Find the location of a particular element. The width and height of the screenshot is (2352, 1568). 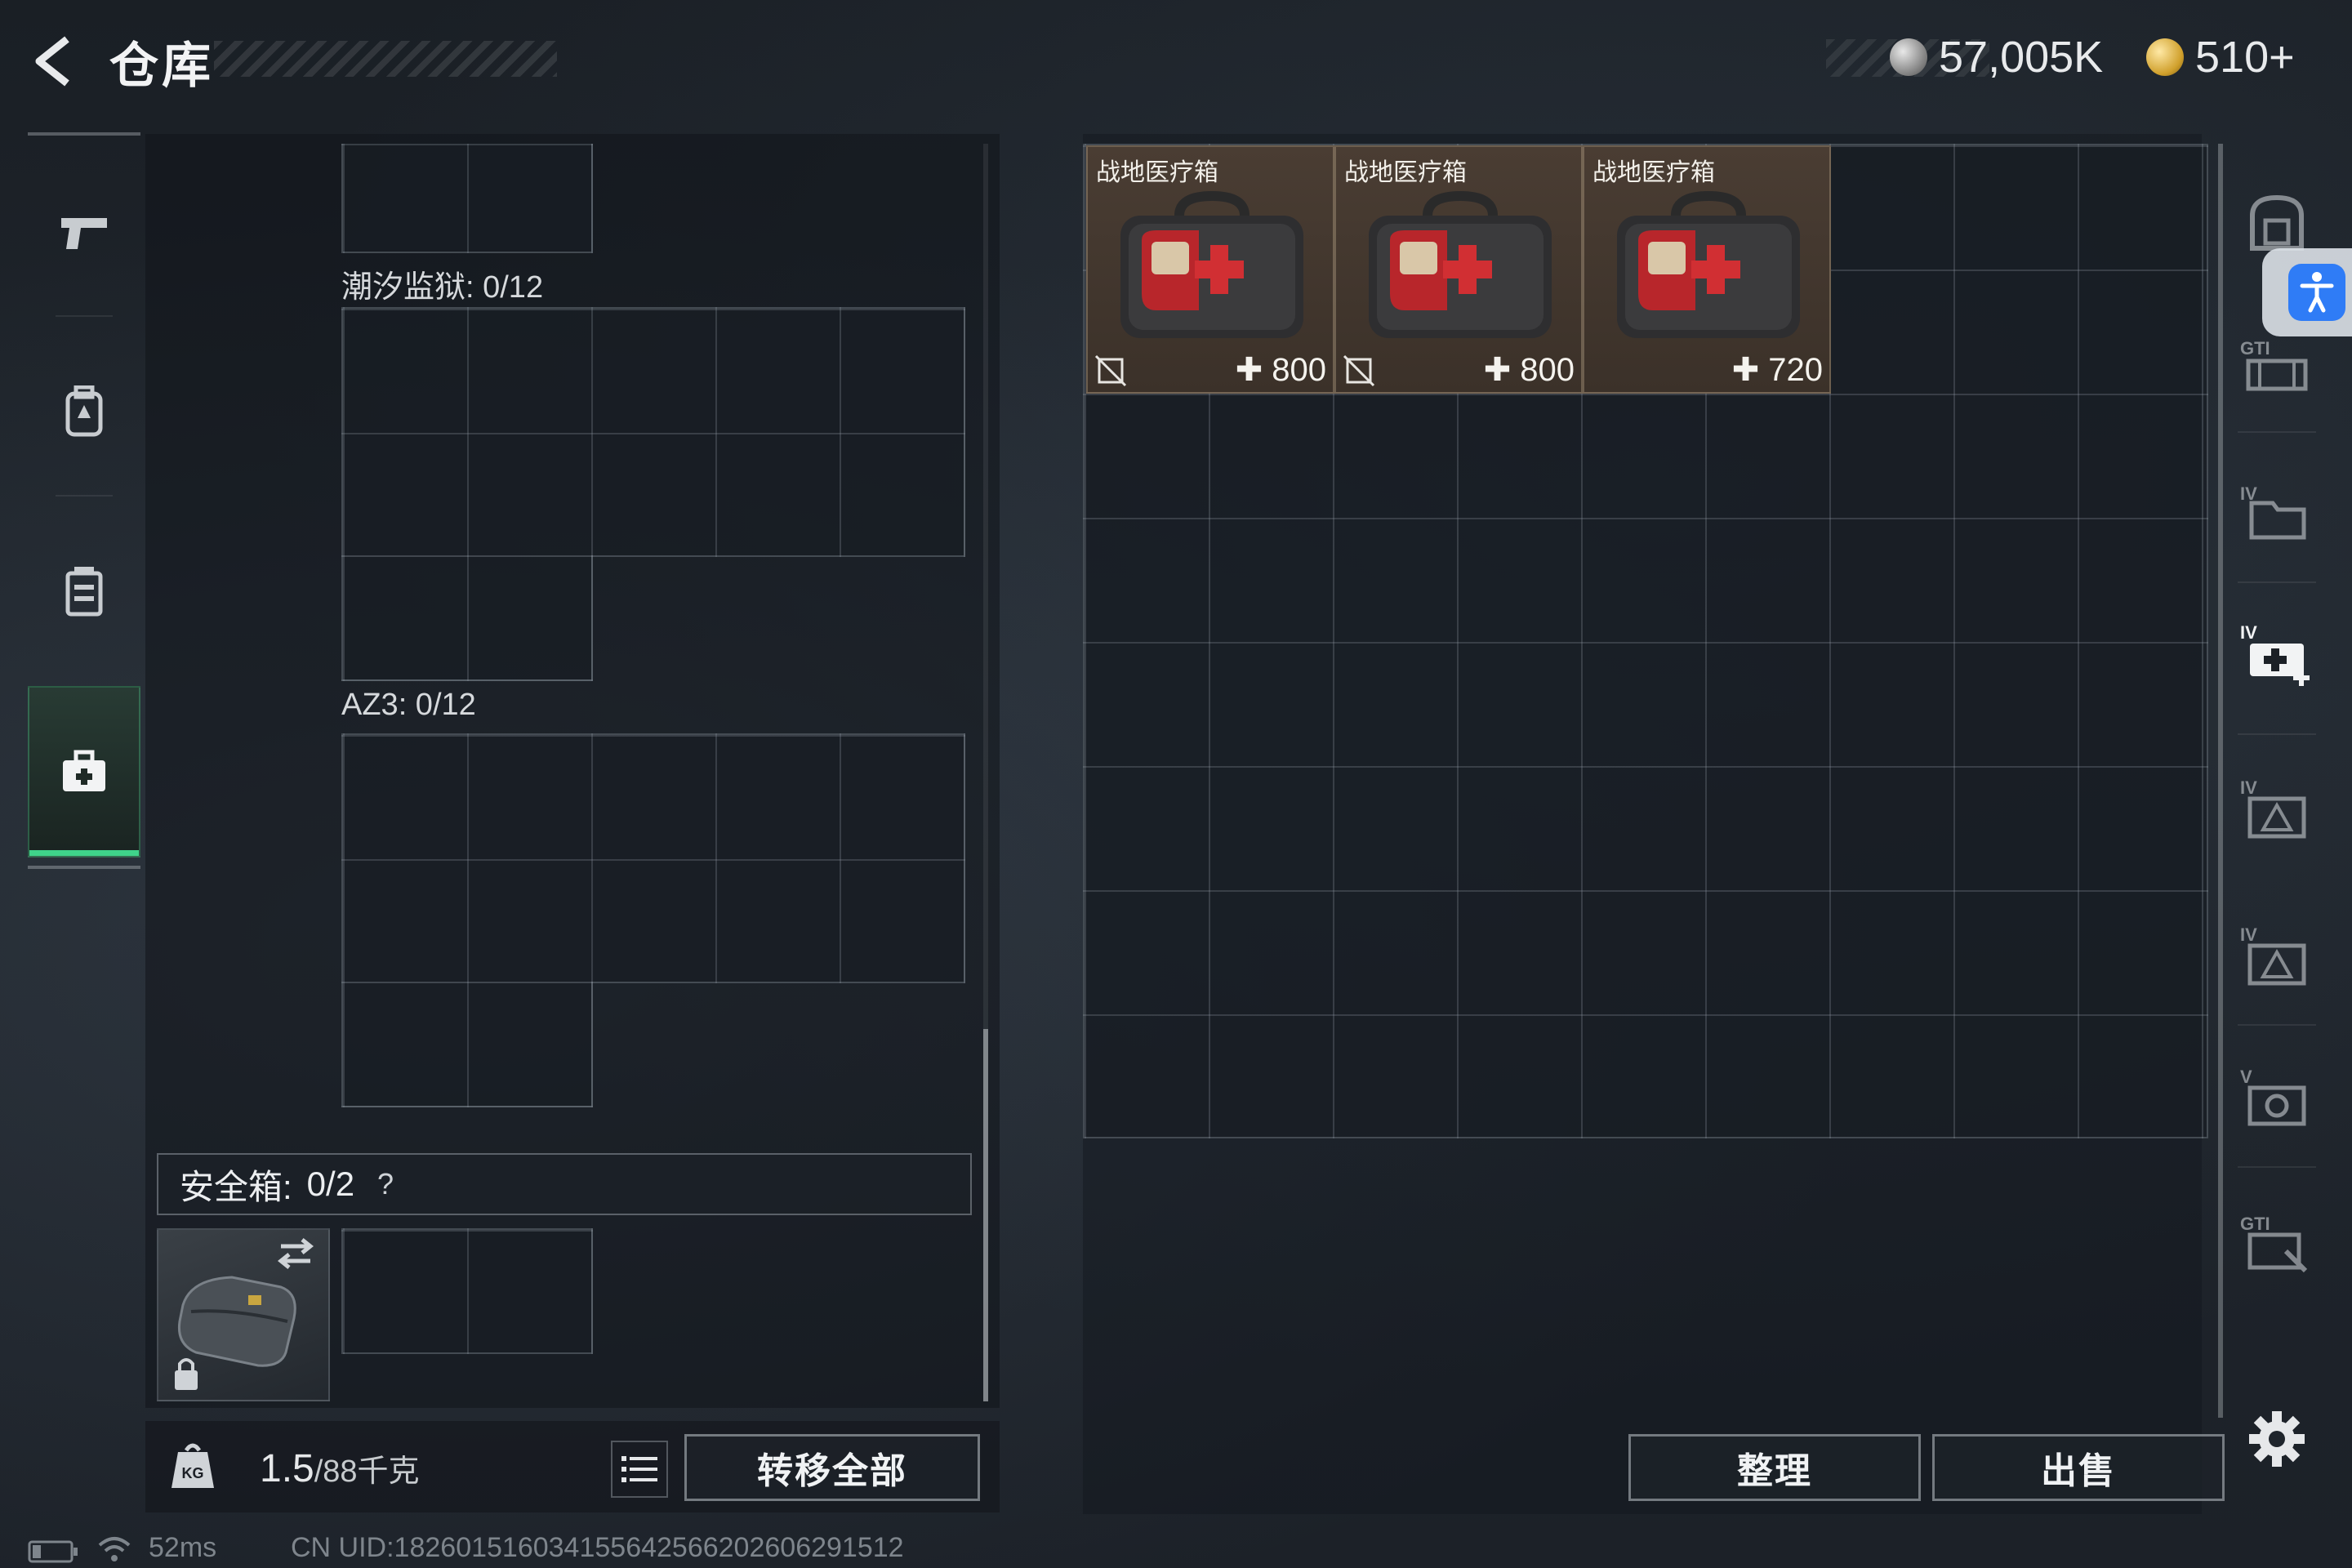

safebox-count: 0/2 is located at coordinates (330, 1184).